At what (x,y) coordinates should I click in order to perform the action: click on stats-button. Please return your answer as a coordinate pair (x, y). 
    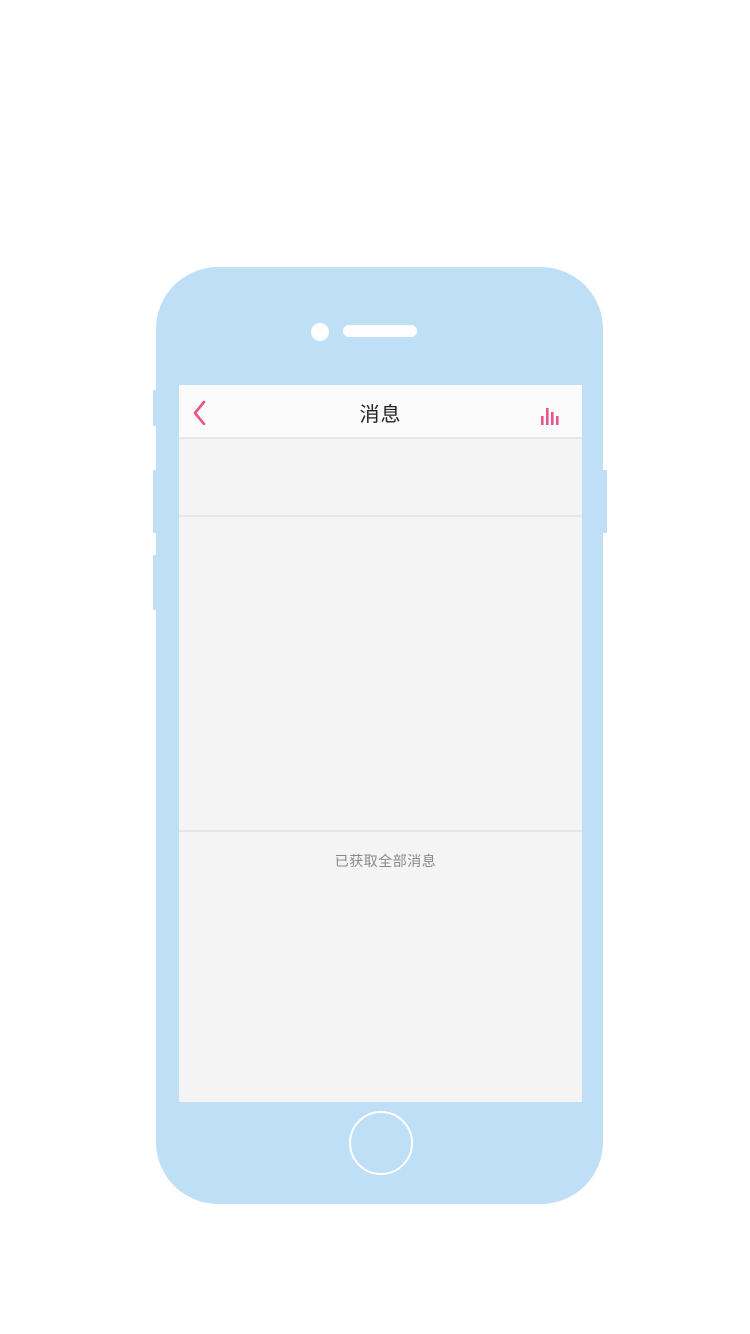
    Looking at the image, I should click on (552, 416).